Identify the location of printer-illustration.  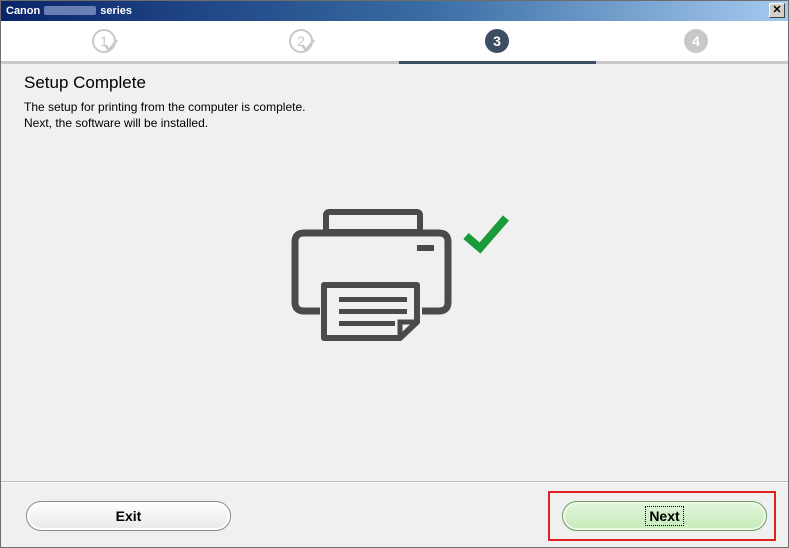
(400, 275).